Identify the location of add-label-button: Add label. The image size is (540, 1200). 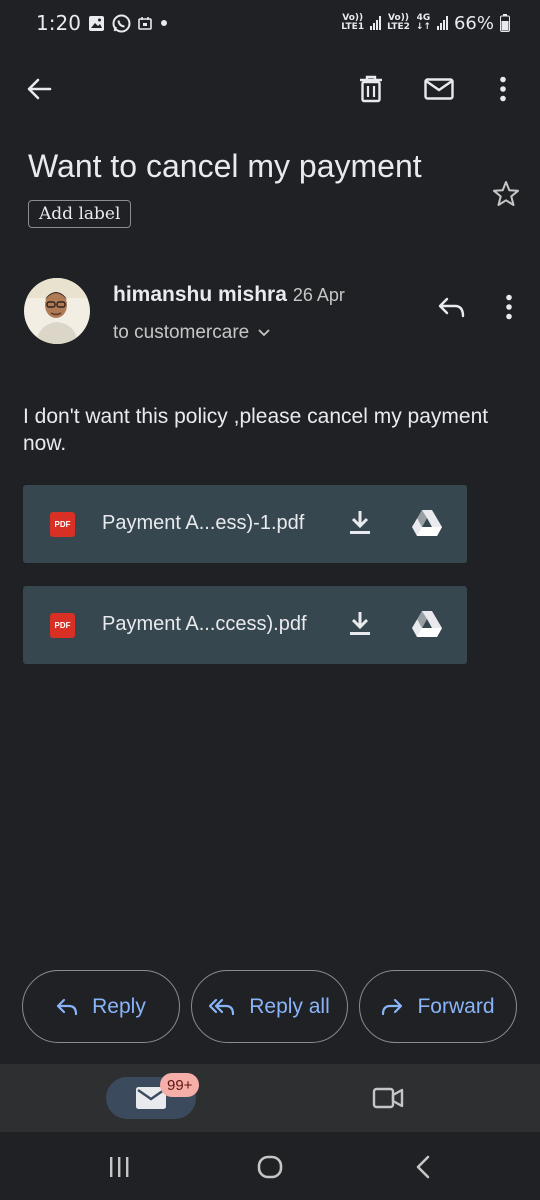
(80, 214).